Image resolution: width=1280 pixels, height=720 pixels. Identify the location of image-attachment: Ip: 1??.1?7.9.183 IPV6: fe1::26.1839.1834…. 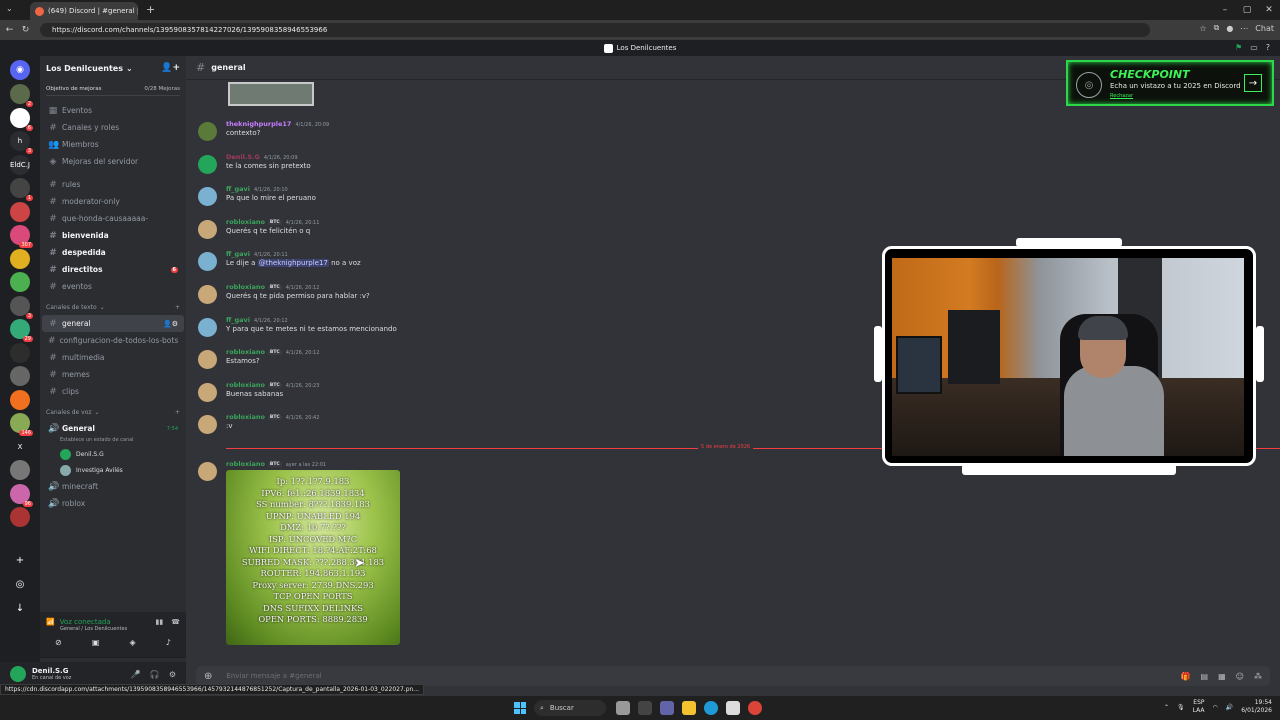
(313, 557).